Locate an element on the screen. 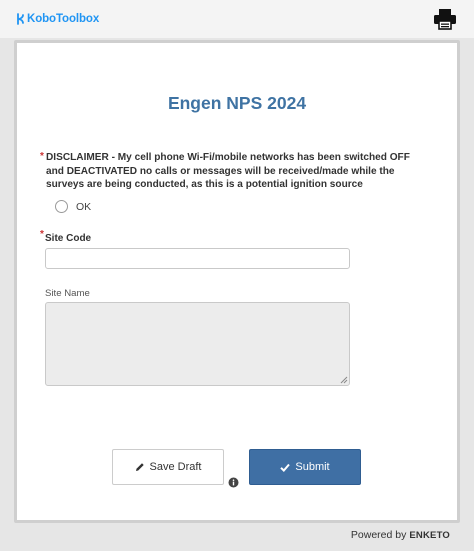 This screenshot has width=474, height=551. logo-text: KoboToolbox is located at coordinates (63, 19).